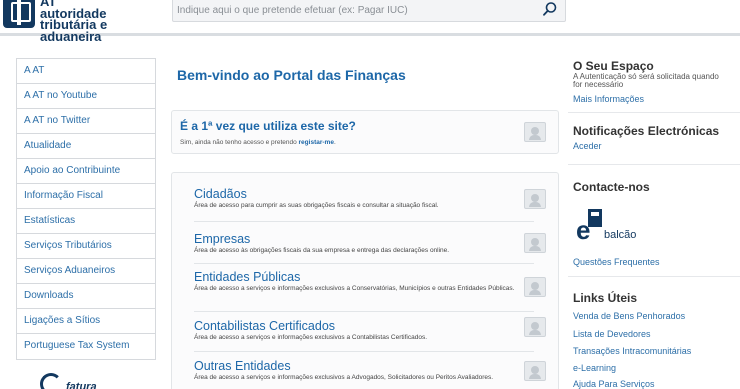 The image size is (740, 389). Describe the element at coordinates (353, 10) in the screenshot. I see `search-input` at that location.